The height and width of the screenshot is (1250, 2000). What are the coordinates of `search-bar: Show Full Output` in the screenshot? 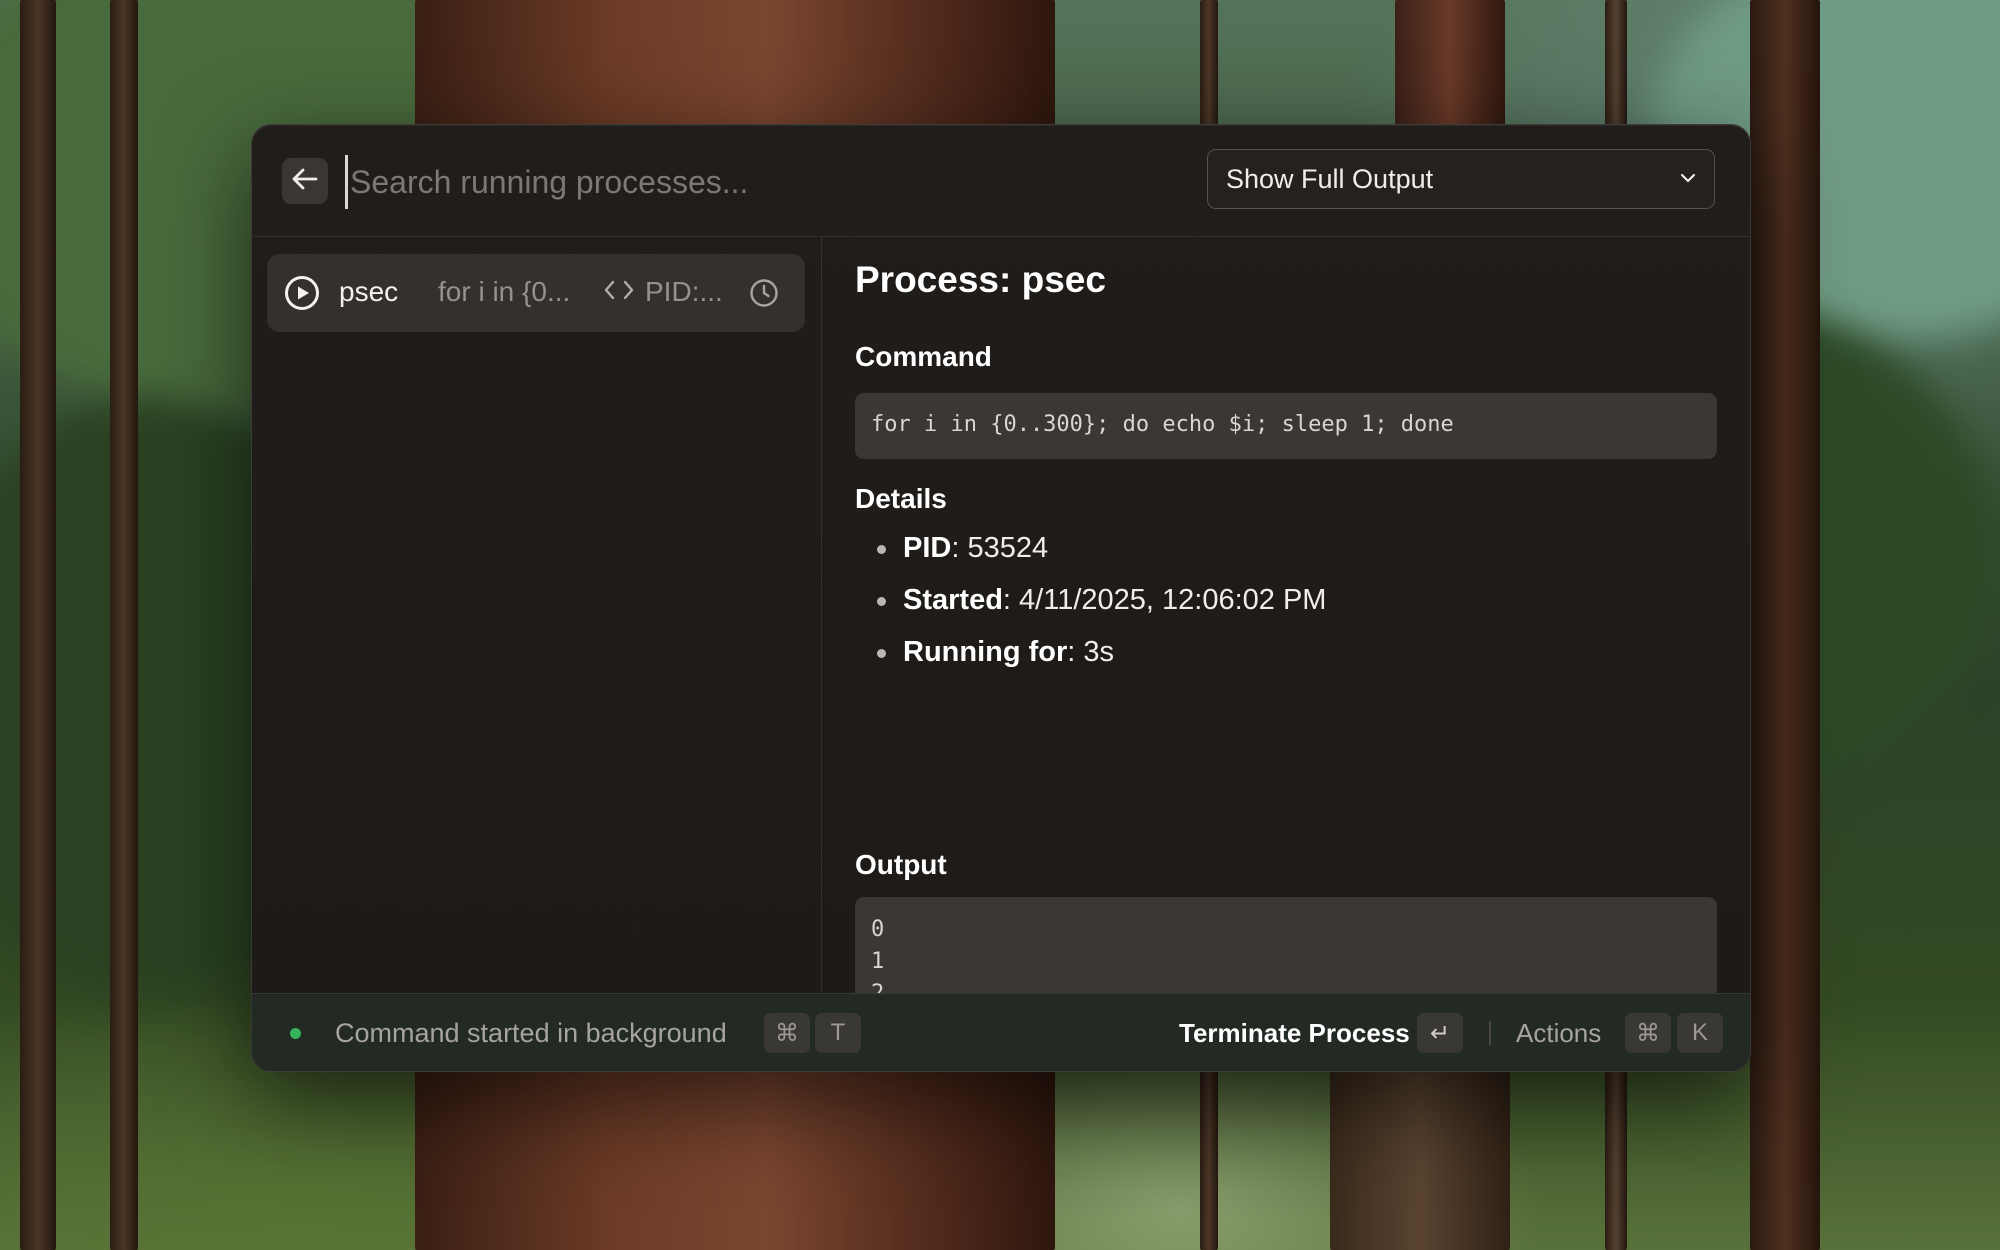 It's located at (1001, 181).